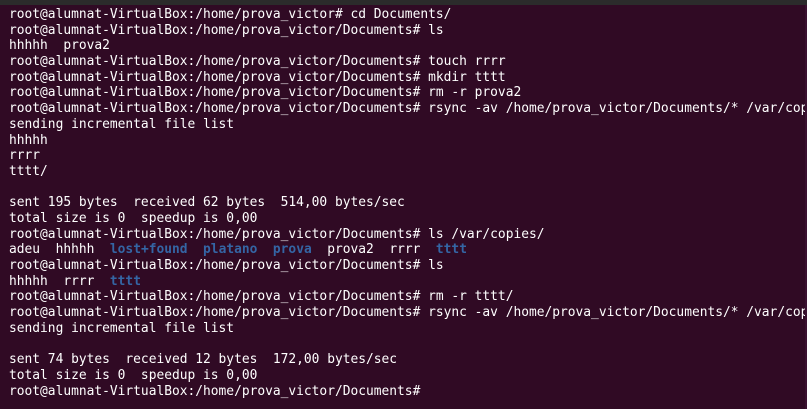 The width and height of the screenshot is (807, 409). What do you see at coordinates (403, 2) in the screenshot?
I see `window-top-edge` at bounding box center [403, 2].